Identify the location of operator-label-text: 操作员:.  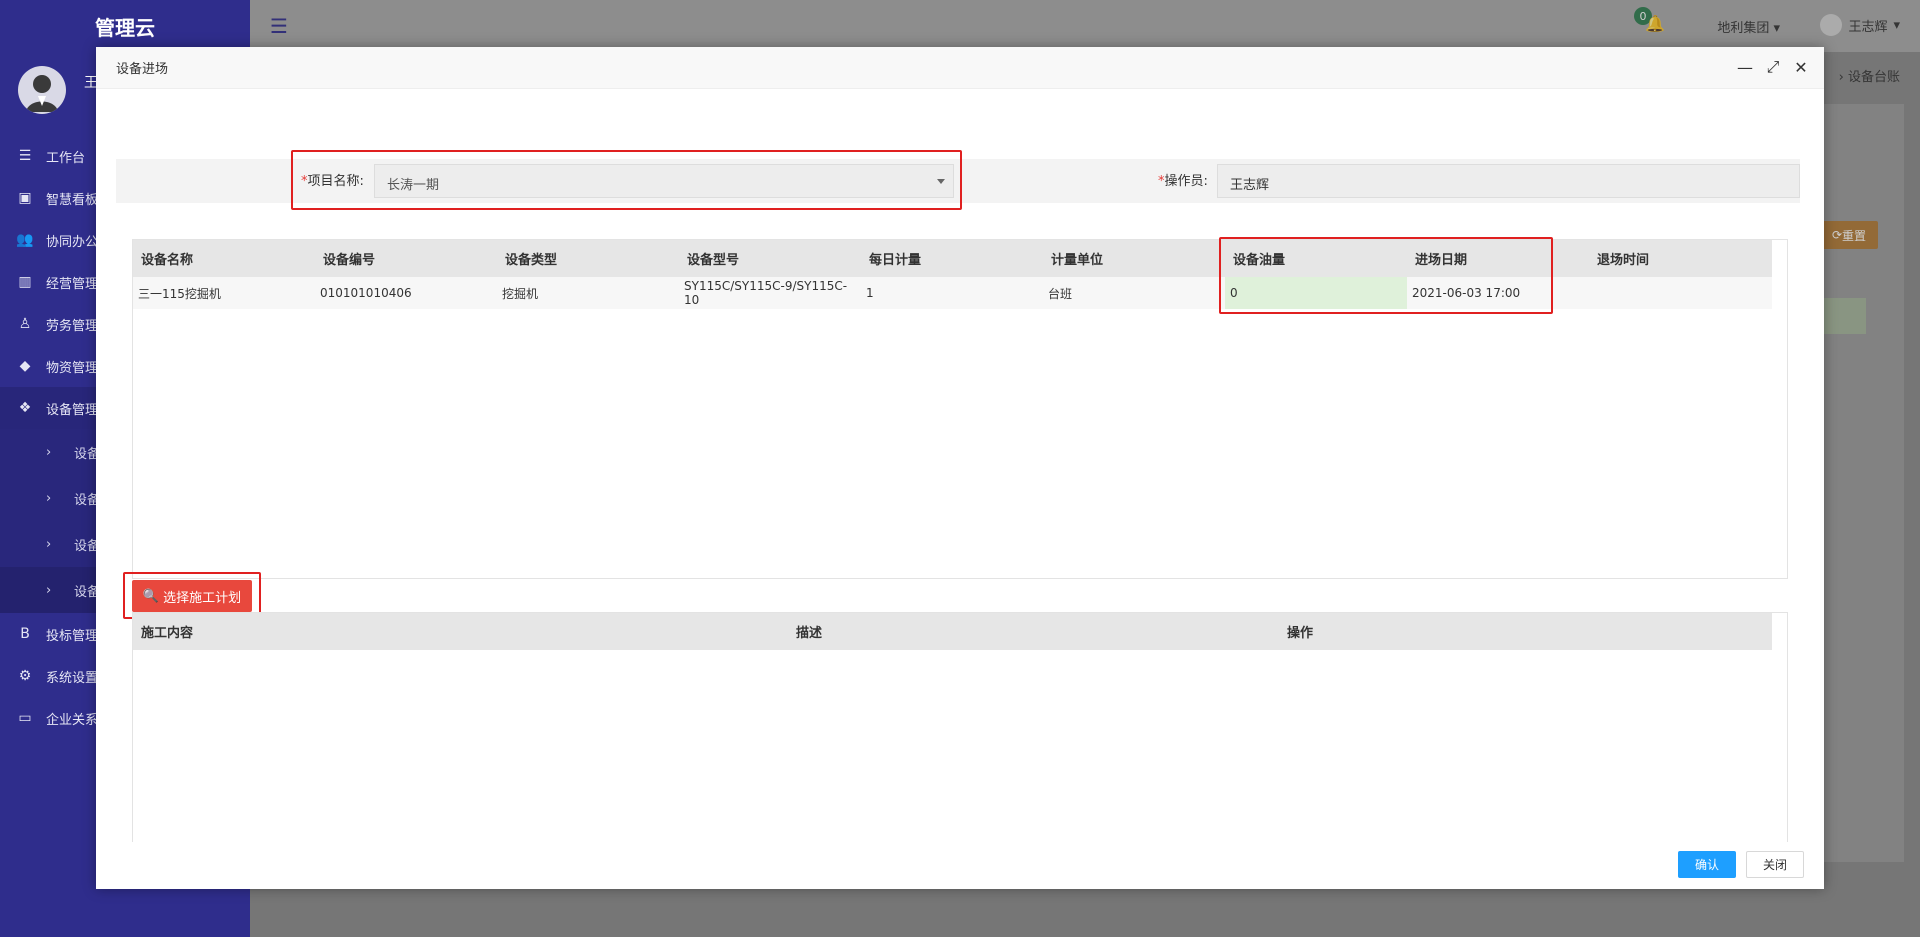
(1186, 181).